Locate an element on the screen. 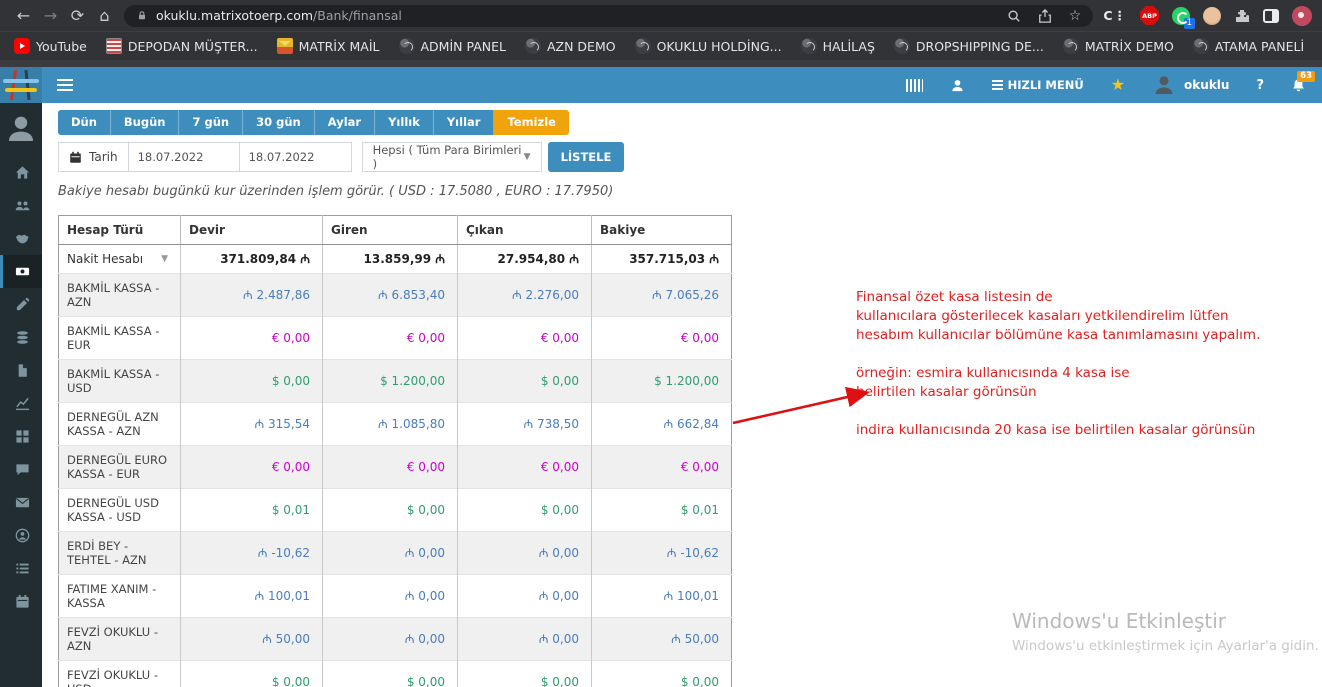 Image resolution: width=1322 pixels, height=687 pixels. sidebar-item-users is located at coordinates (21, 205).